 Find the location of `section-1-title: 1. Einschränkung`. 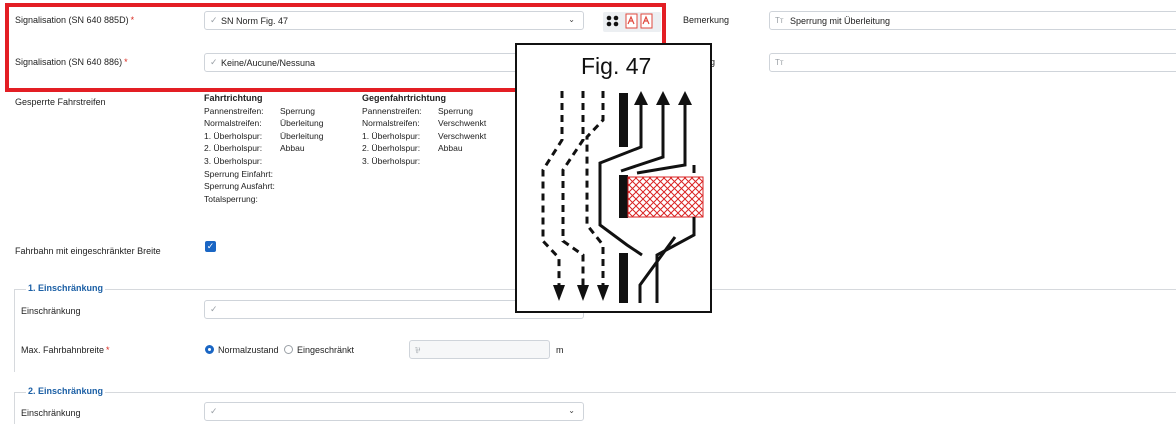

section-1-title: 1. Einschränkung is located at coordinates (66, 288).